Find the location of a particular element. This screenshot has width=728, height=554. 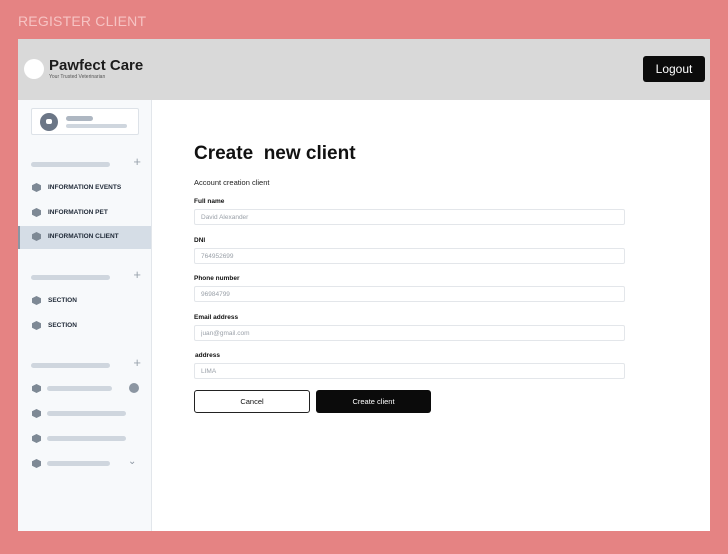

phone-number-label: Phone number is located at coordinates (217, 278).